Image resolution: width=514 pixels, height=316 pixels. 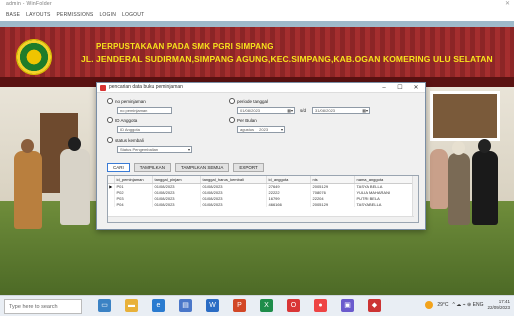 I want to click on column-header: id_anggota, so click(x=288, y=180).